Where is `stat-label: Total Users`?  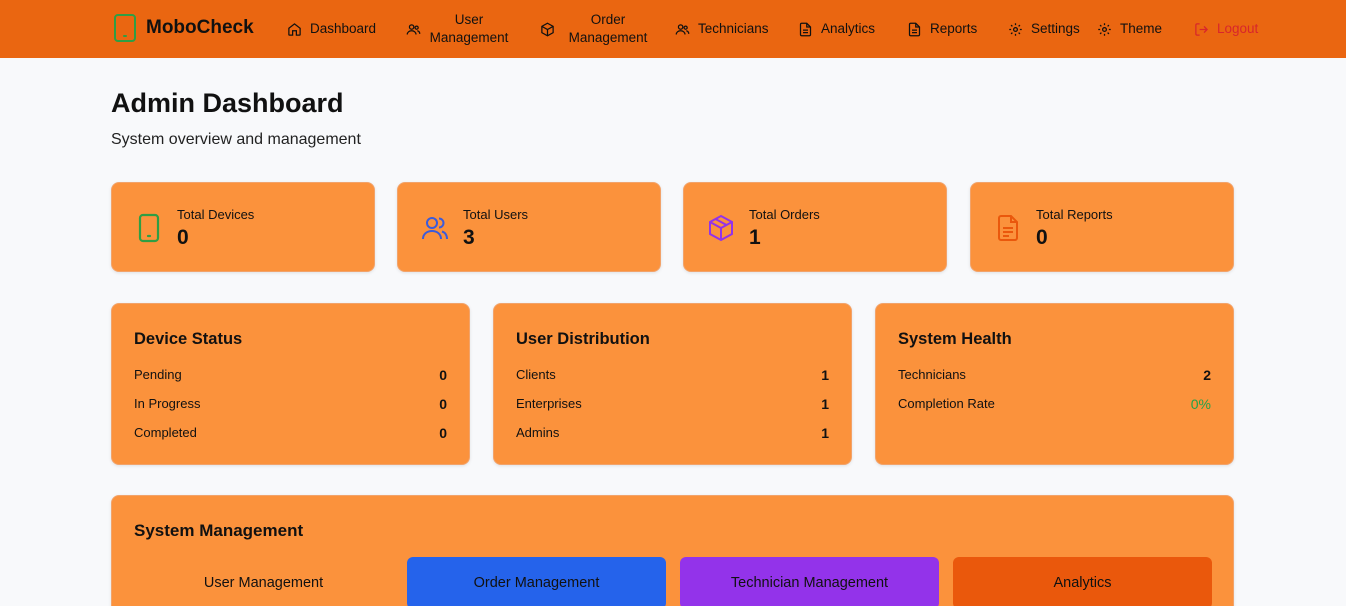 stat-label: Total Users is located at coordinates (496, 214).